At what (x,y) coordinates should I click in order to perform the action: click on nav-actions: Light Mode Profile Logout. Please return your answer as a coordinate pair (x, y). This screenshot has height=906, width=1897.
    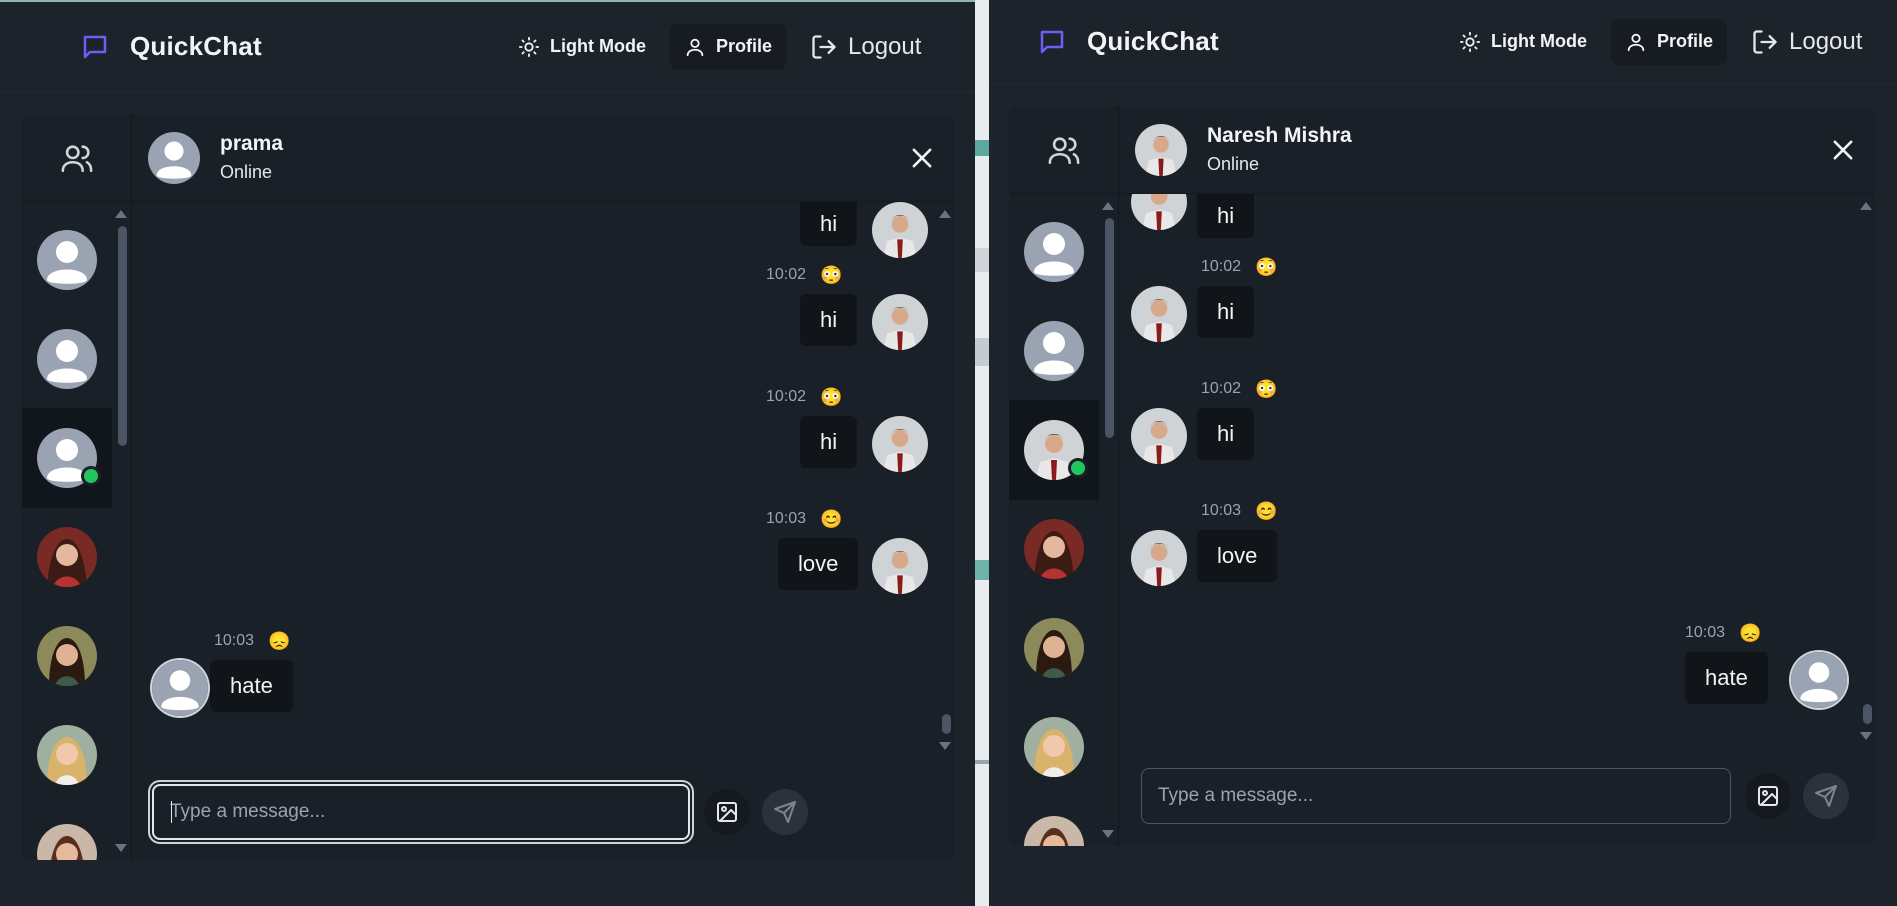
    Looking at the image, I should click on (719, 46).